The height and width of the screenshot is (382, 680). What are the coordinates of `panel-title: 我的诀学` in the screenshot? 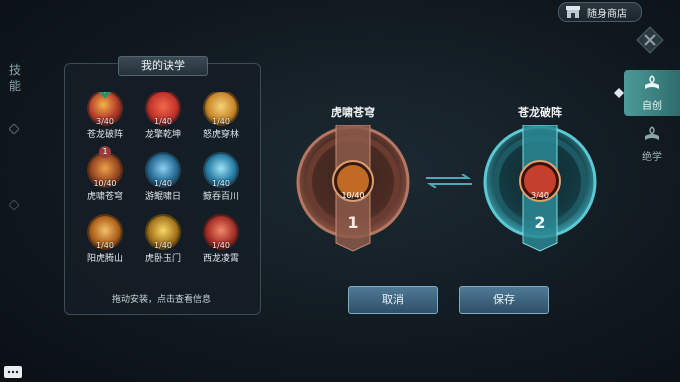 It's located at (163, 66).